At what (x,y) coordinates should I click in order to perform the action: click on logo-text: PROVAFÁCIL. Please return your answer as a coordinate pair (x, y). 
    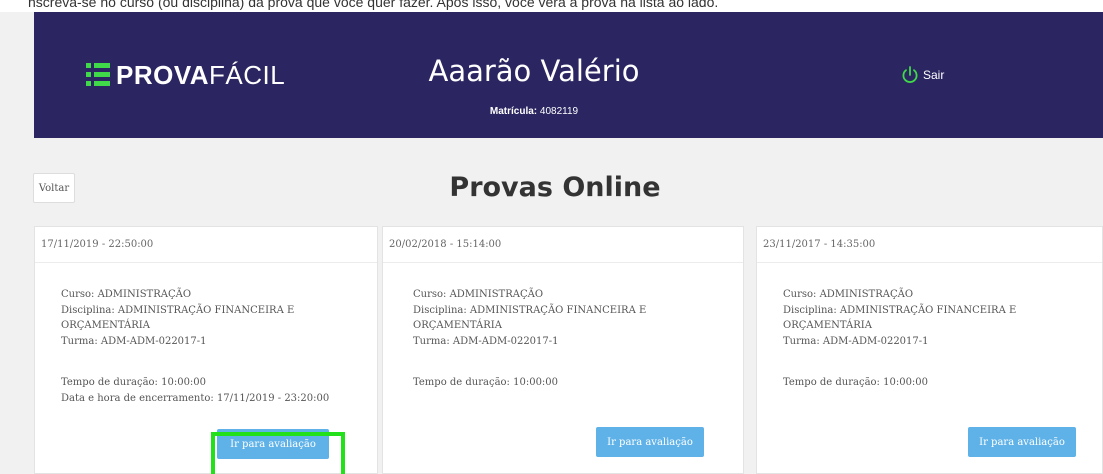
    Looking at the image, I should click on (201, 75).